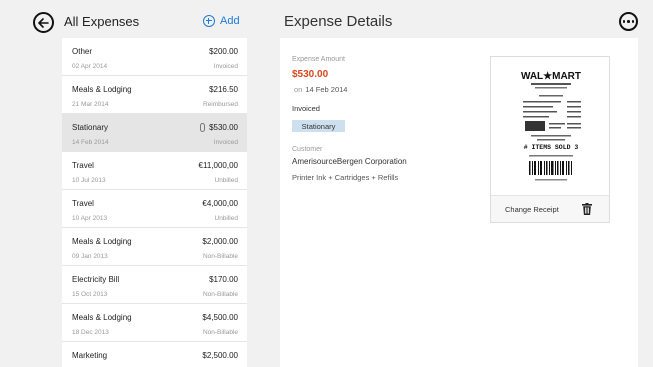 The image size is (653, 367). I want to click on date-prefix: on, so click(298, 89).